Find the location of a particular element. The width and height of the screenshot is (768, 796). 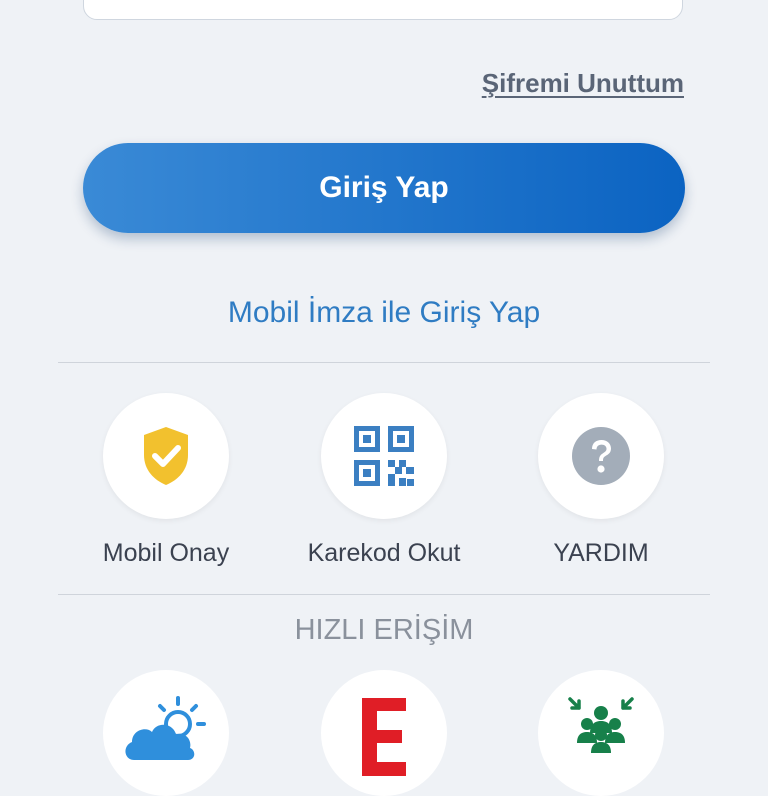

quick-access-e-service is located at coordinates (384, 733).